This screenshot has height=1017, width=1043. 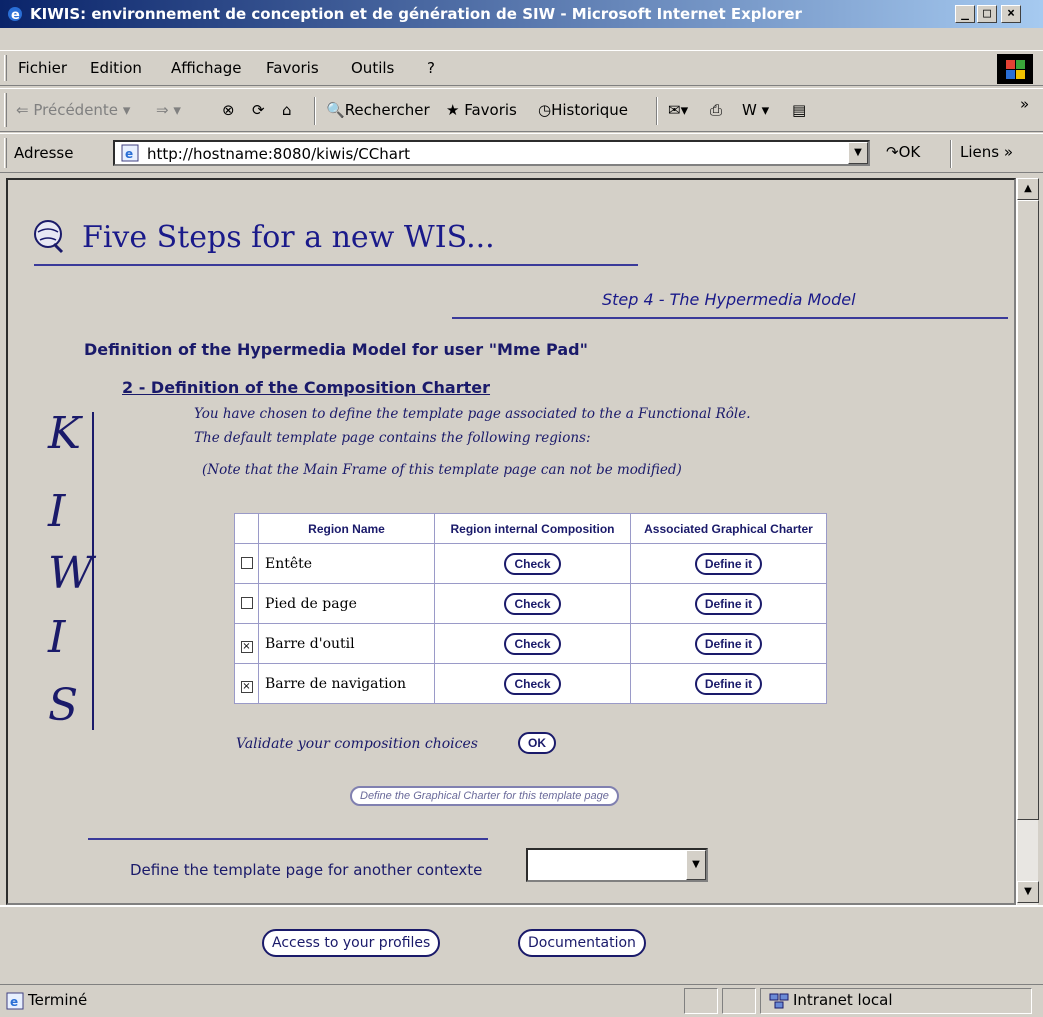 I want to click on bottom-frame: Access to your profiles Documentation, so click(x=521, y=943).